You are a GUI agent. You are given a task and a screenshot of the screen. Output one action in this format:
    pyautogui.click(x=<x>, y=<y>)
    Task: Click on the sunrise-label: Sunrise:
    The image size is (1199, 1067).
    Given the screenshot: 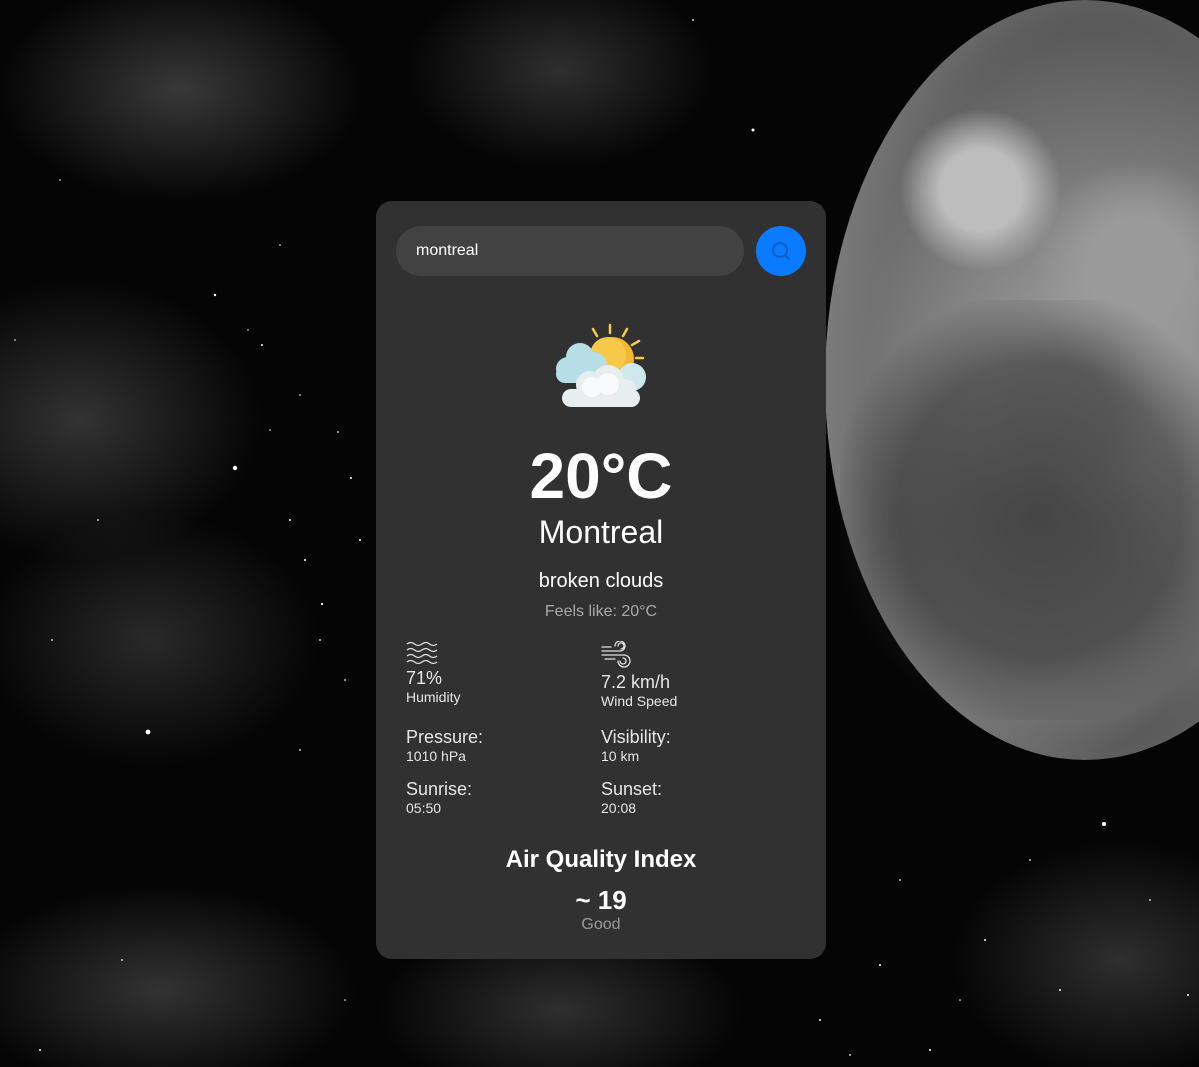 What is the action you would take?
    pyautogui.click(x=439, y=789)
    